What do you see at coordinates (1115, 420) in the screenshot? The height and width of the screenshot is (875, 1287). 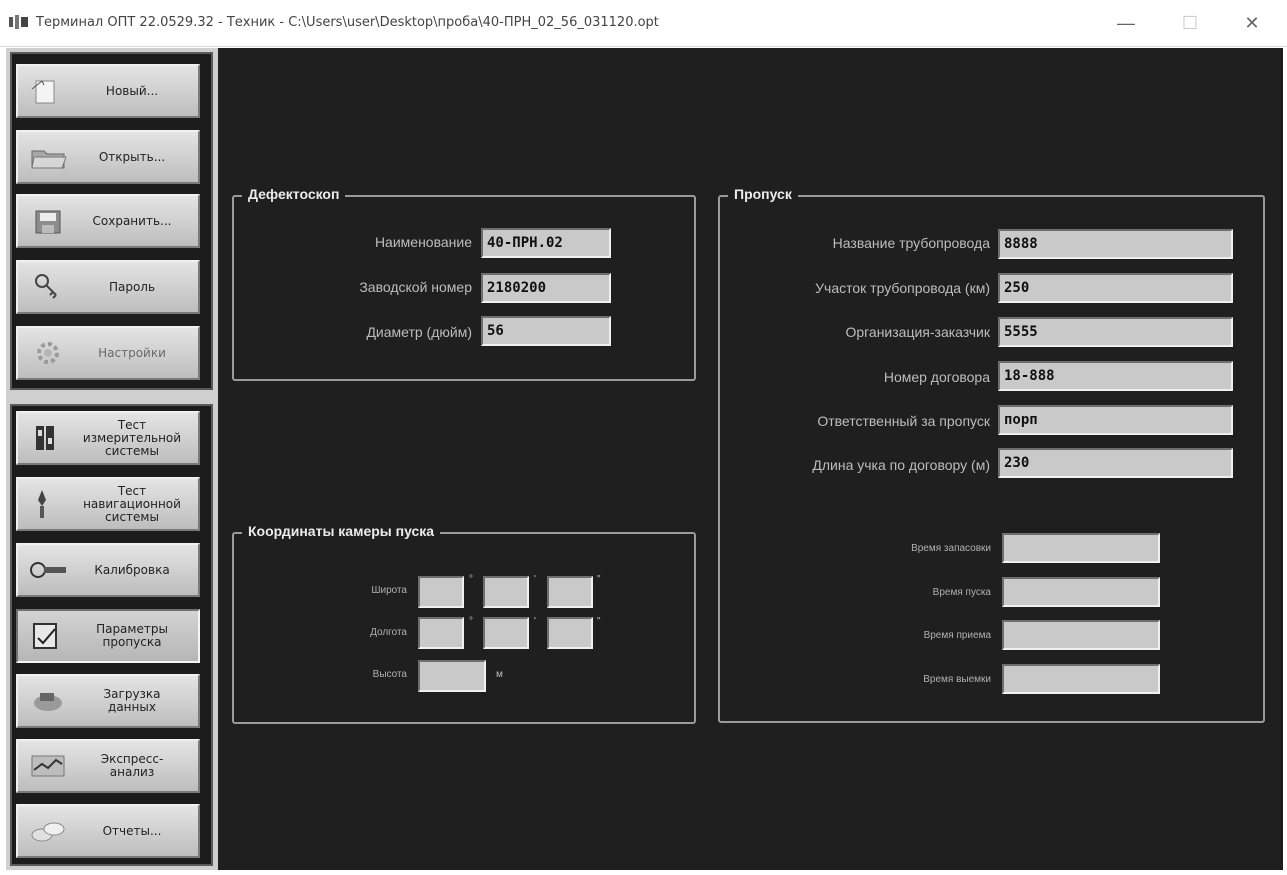 I see `responsible-field: порп` at bounding box center [1115, 420].